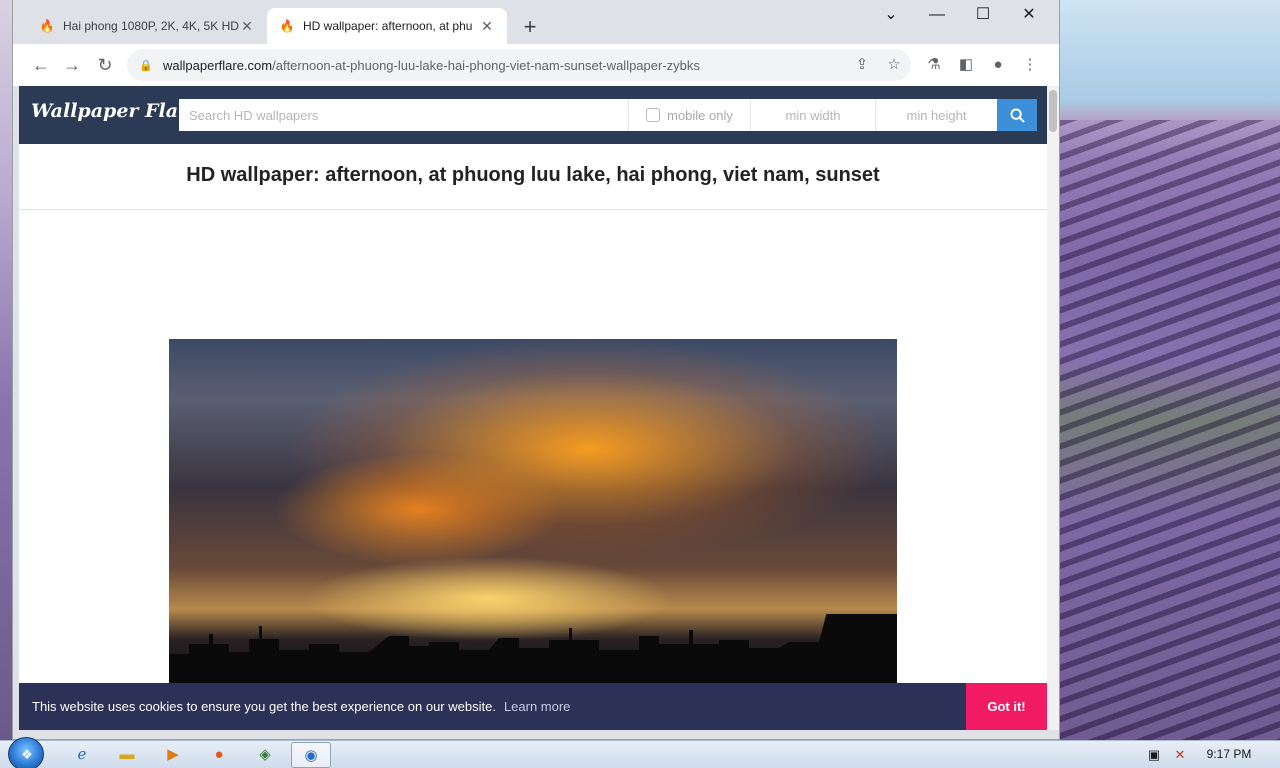  Describe the element at coordinates (1053, 408) in the screenshot. I see `page-scrollbar` at that location.